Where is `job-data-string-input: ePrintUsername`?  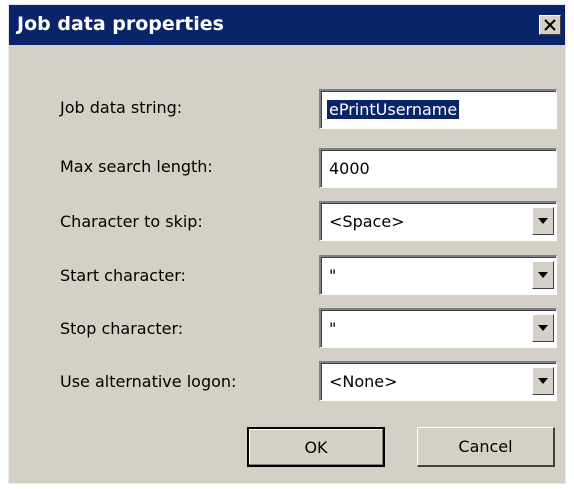
job-data-string-input: ePrintUsername is located at coordinates (438, 109).